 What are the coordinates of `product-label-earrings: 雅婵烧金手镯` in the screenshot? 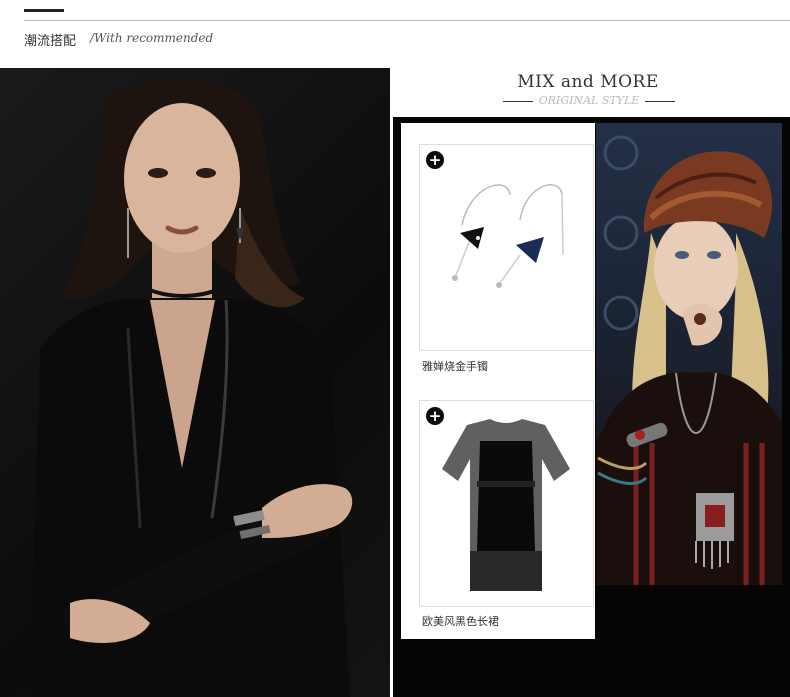 It's located at (455, 366).